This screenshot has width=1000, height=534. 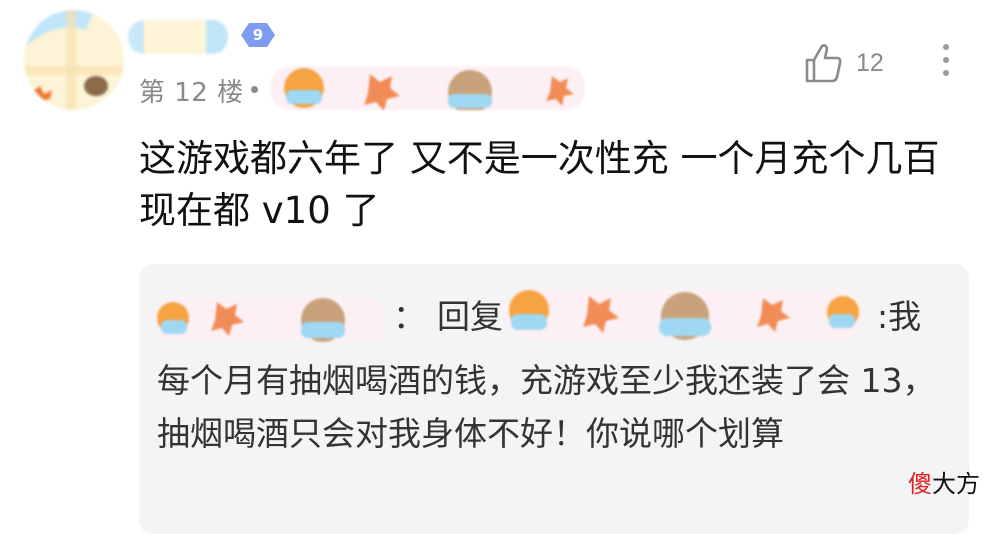 I want to click on level-badge: 9, so click(x=258, y=35).